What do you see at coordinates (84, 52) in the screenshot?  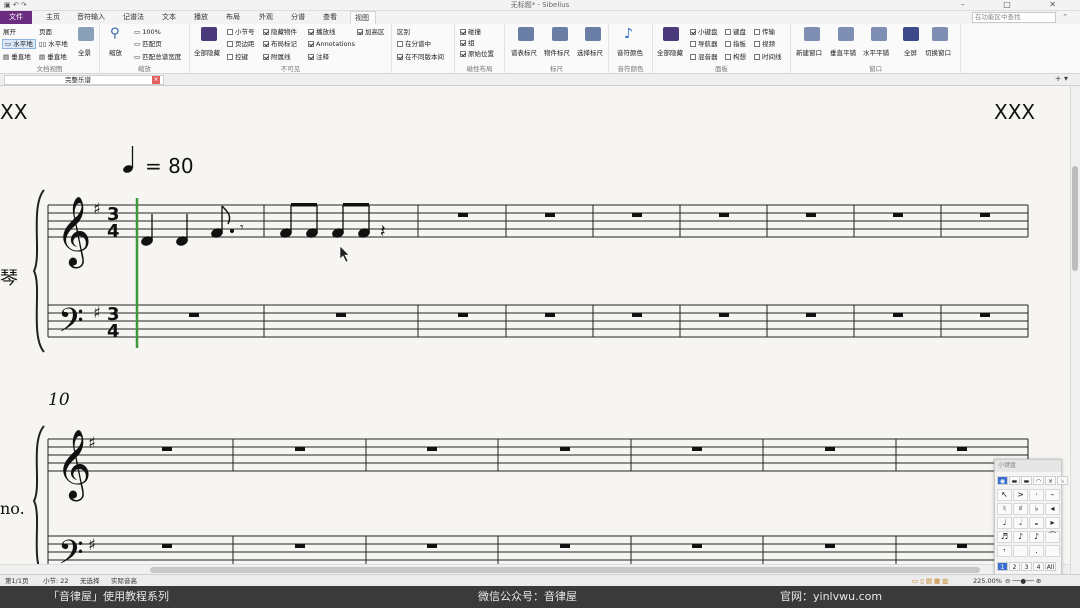 I see `panorama-button: 全景` at bounding box center [84, 52].